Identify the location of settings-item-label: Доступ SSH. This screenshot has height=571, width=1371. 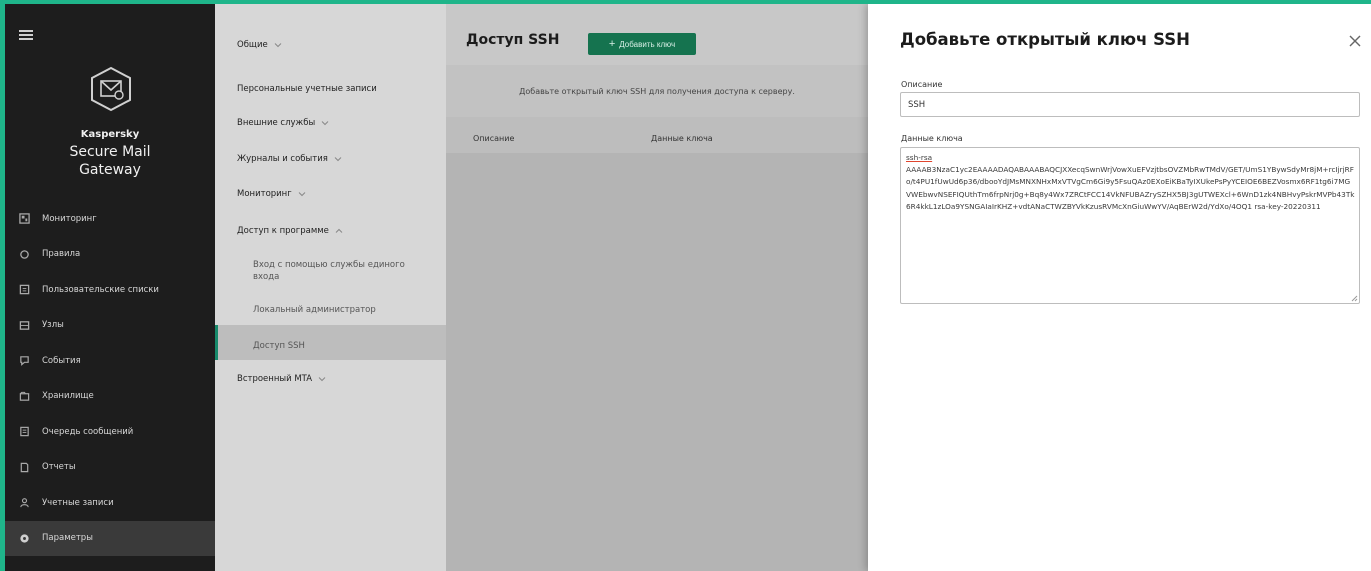
(279, 346).